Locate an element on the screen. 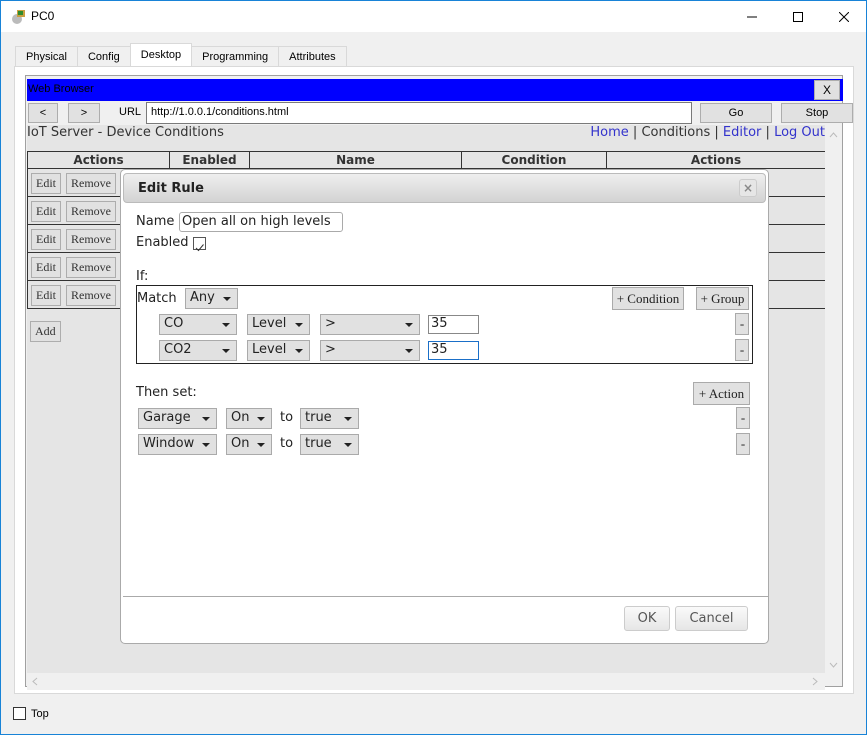  add-rule-button: Add is located at coordinates (45, 331).